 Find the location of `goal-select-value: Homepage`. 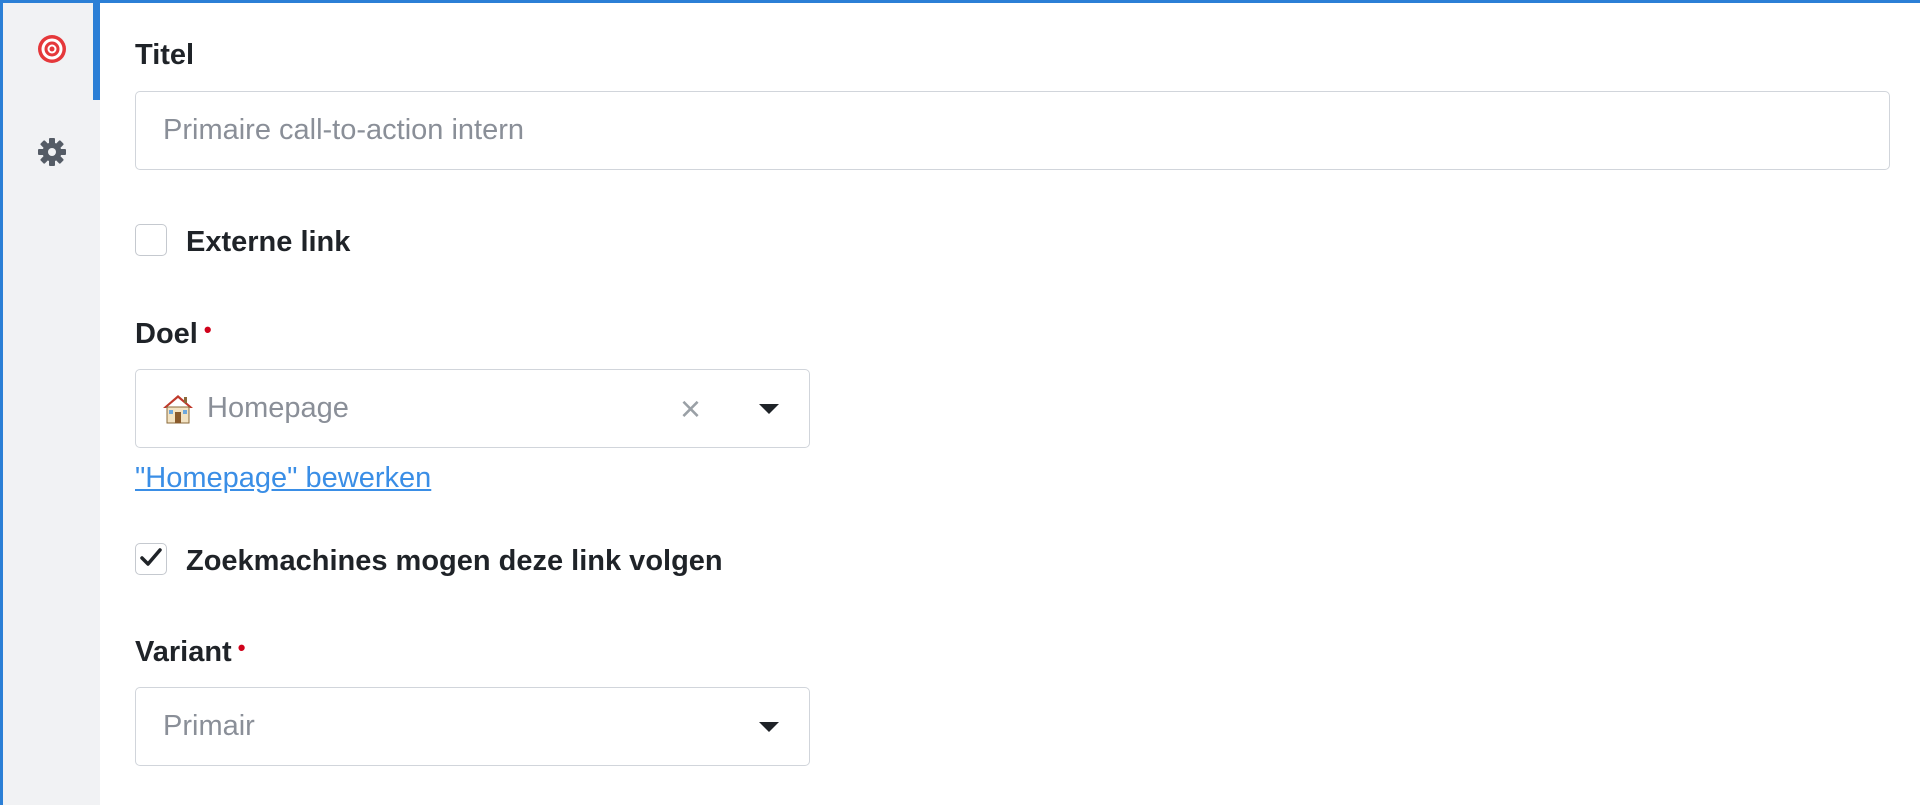

goal-select-value: Homepage is located at coordinates (278, 408).